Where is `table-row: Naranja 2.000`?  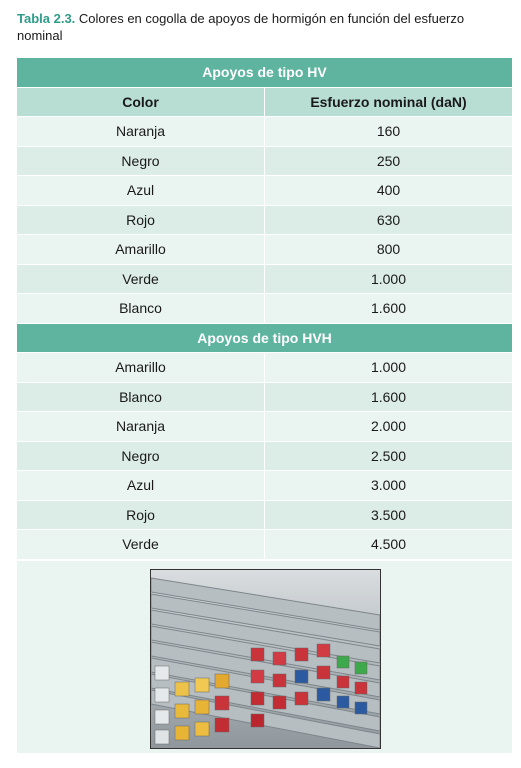 table-row: Naranja 2.000 is located at coordinates (264, 426).